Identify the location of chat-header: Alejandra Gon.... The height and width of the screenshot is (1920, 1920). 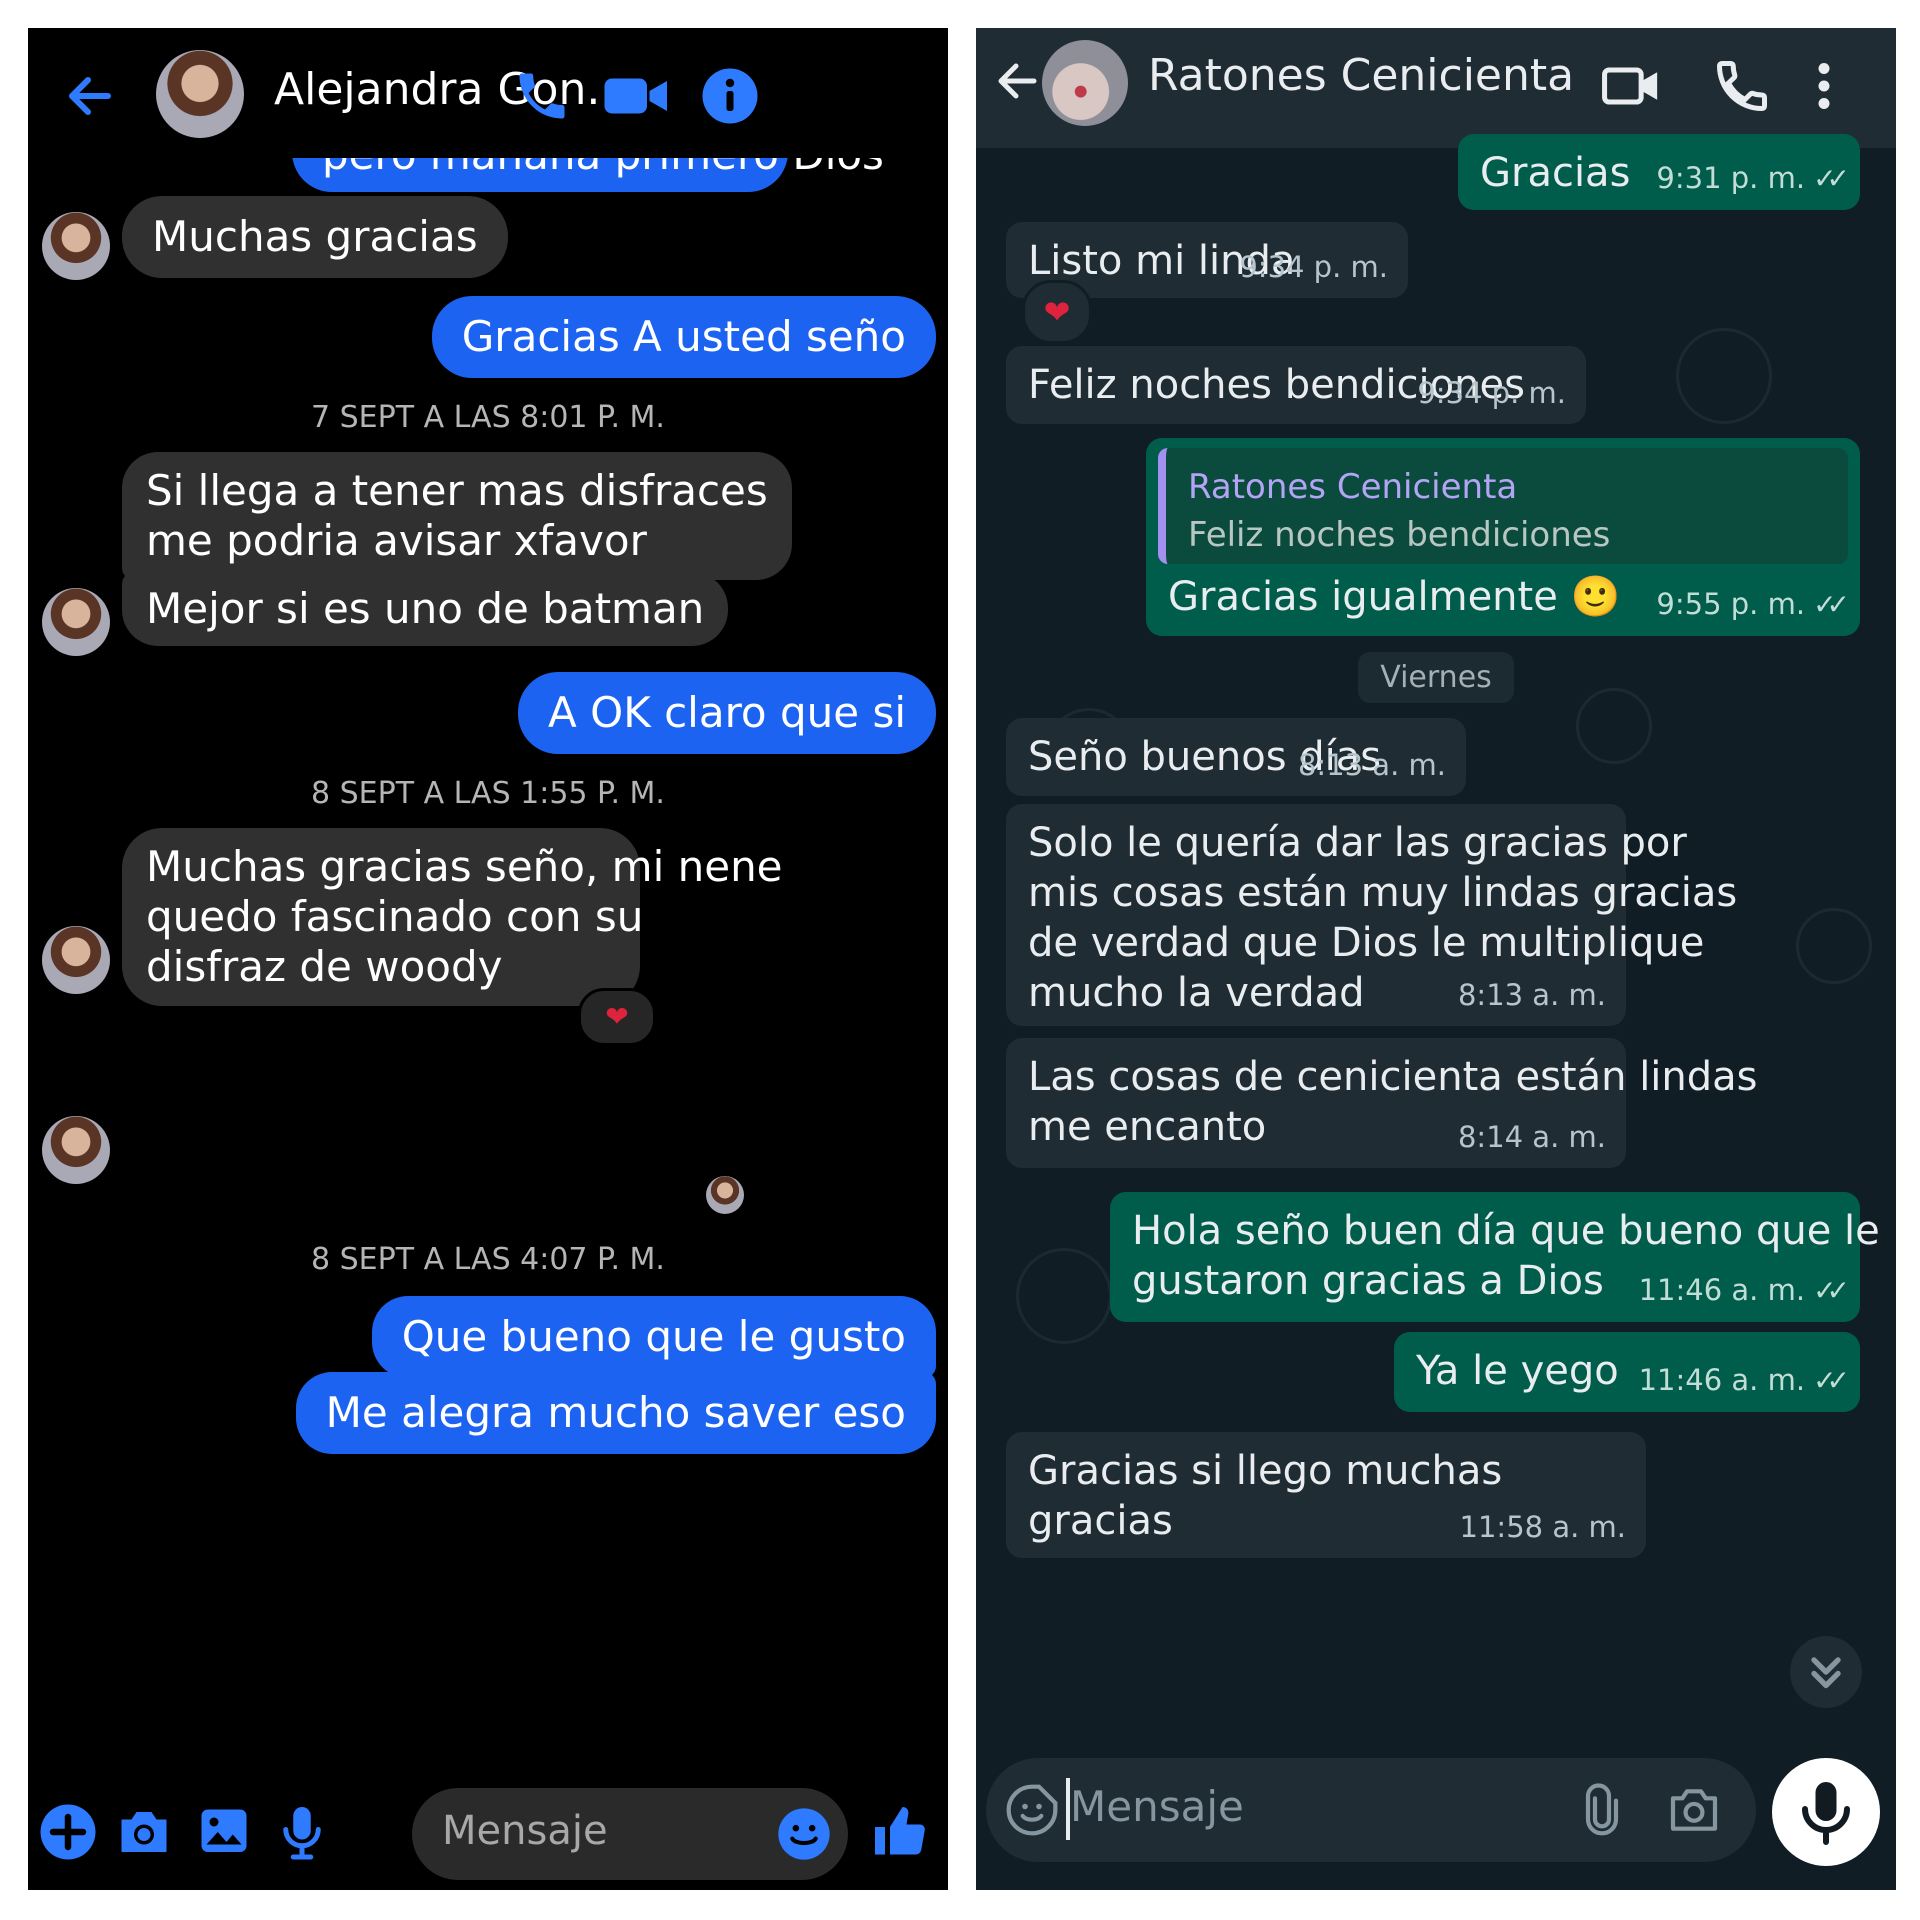
(488, 93).